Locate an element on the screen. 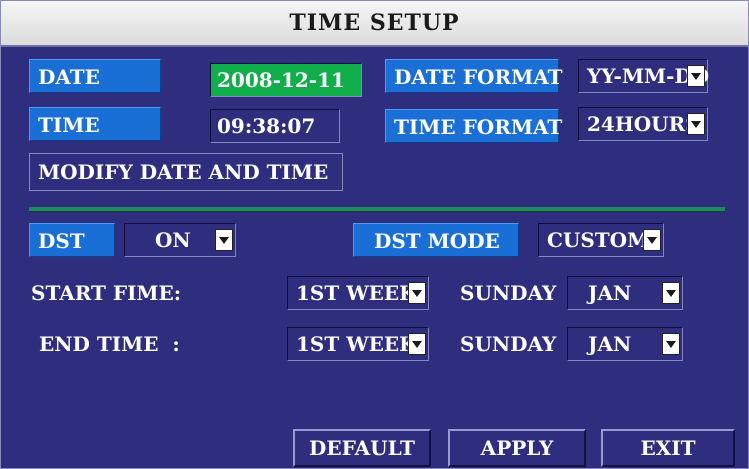 The height and width of the screenshot is (469, 749). window-title: TIME SETUP is located at coordinates (374, 24).